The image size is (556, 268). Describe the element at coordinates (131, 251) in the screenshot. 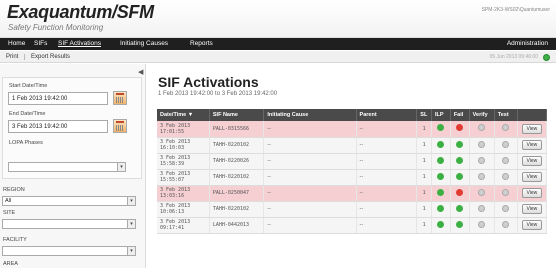

I see `chevron-down-icon: ▾` at that location.